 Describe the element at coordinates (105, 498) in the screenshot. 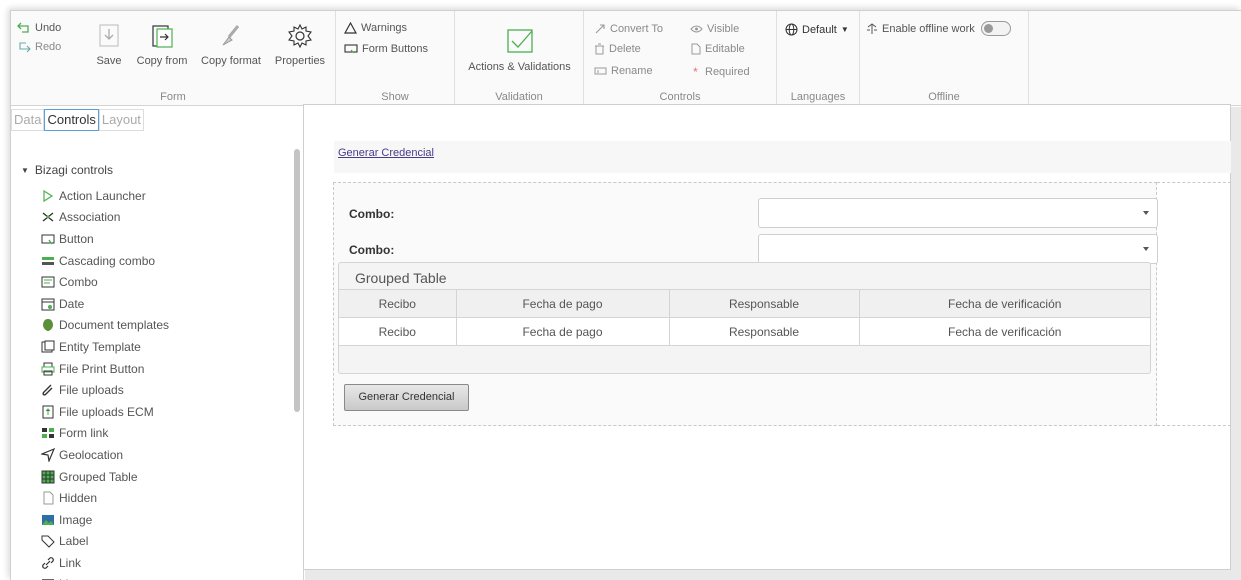

I see `control-item: Hidden` at that location.